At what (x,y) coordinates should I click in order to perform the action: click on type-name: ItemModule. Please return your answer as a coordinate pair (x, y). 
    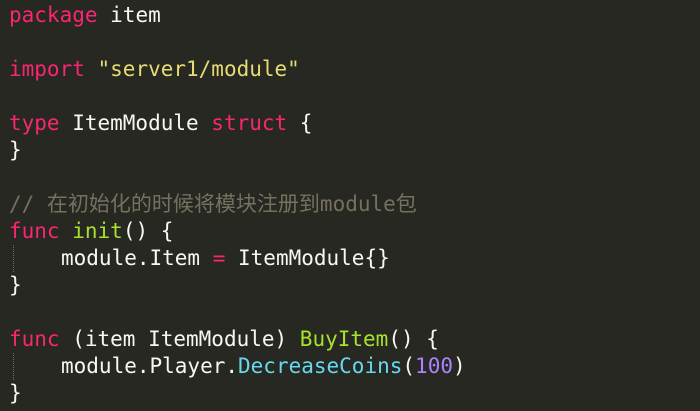
    Looking at the image, I should click on (135, 123).